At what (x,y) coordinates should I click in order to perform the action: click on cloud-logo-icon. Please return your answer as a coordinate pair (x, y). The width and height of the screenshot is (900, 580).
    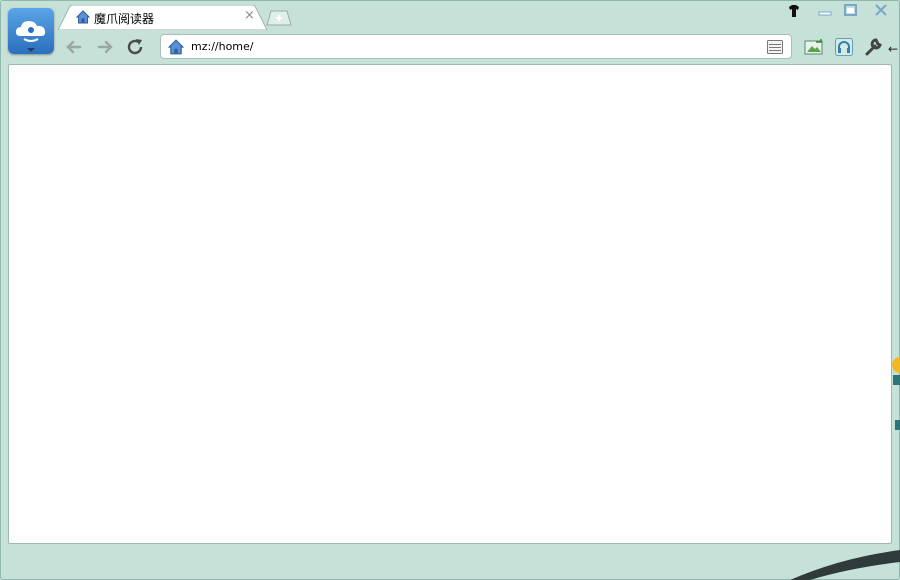
    Looking at the image, I should click on (31, 36).